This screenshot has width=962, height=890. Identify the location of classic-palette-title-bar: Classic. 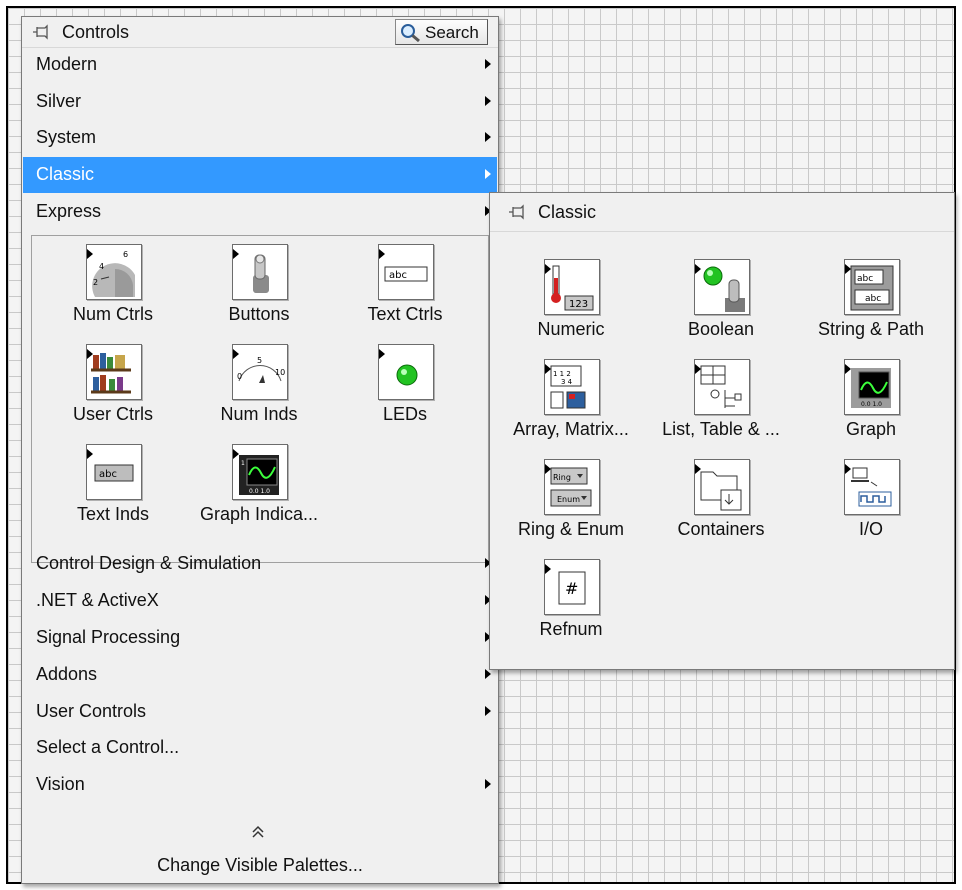
(722, 212).